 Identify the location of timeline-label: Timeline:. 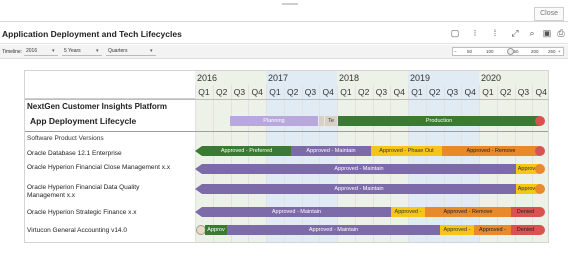
(12, 52).